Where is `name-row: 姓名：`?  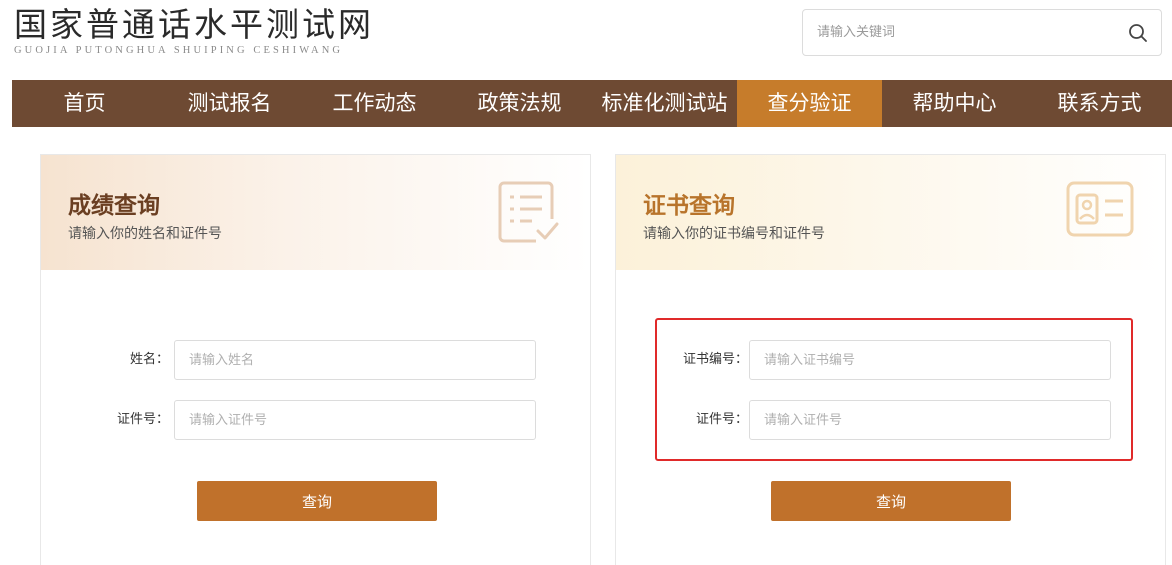
name-row: 姓名： is located at coordinates (315, 360).